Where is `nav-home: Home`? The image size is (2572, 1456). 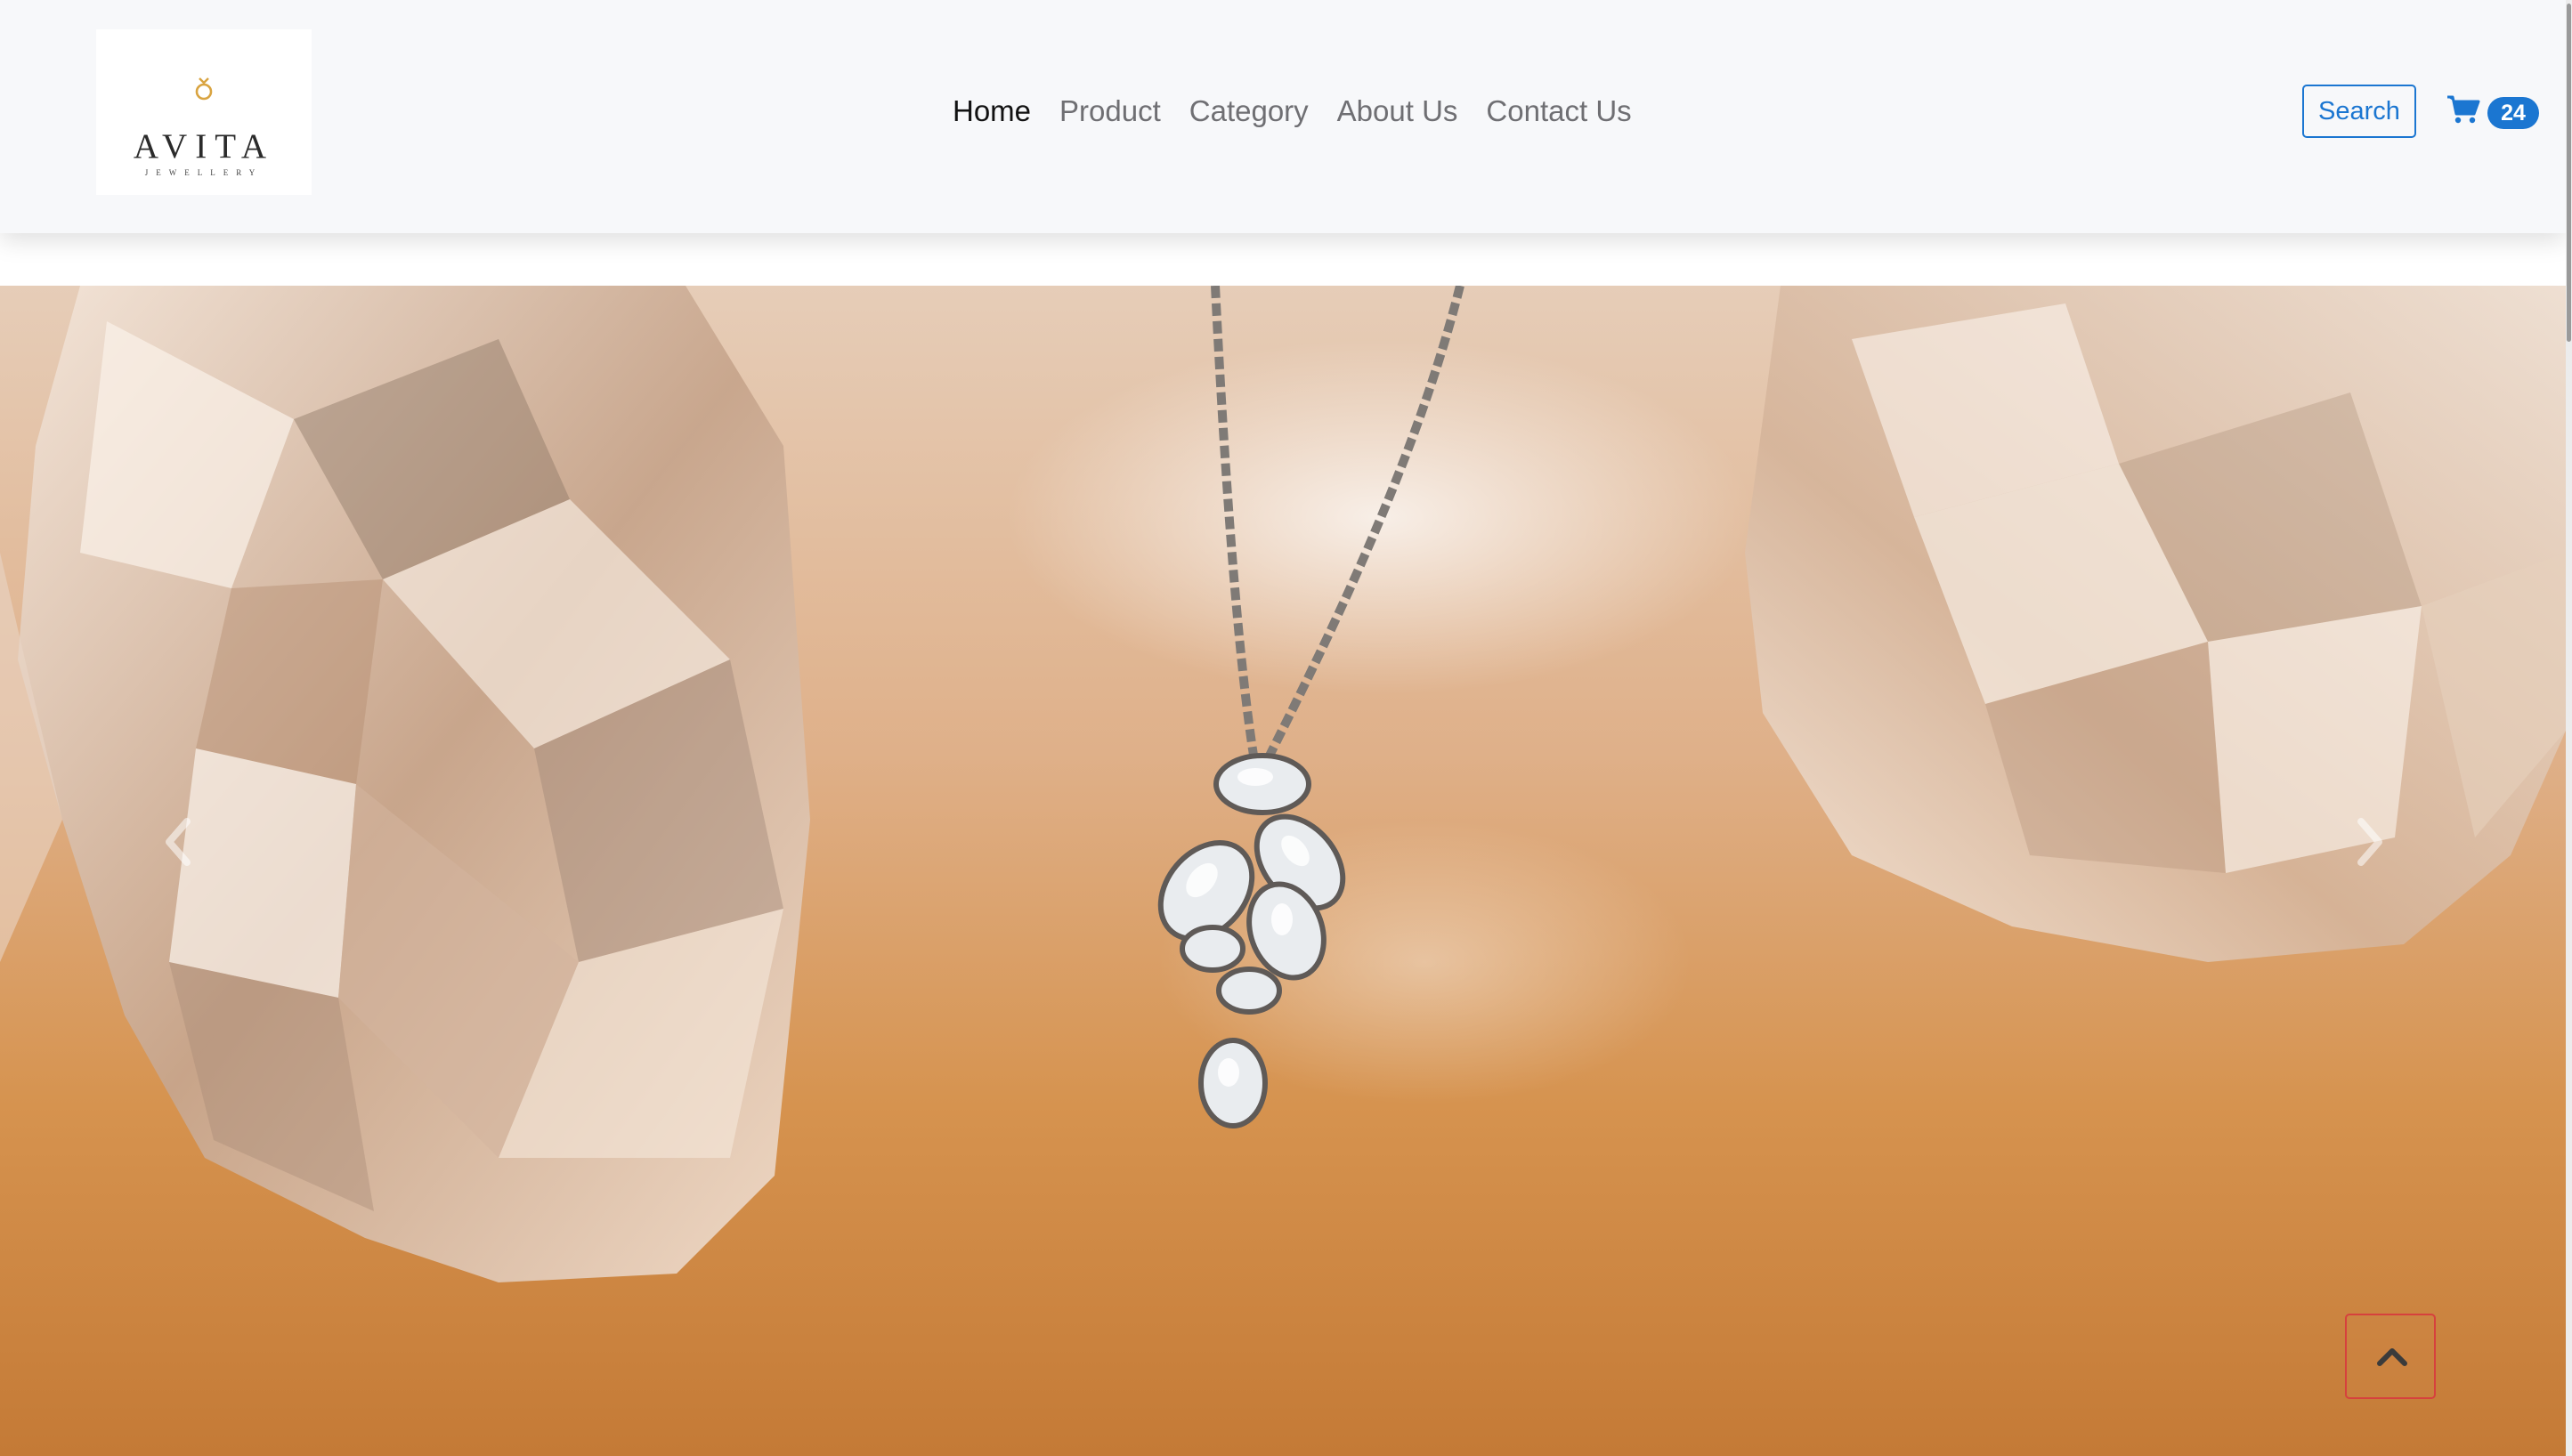
nav-home: Home is located at coordinates (992, 111).